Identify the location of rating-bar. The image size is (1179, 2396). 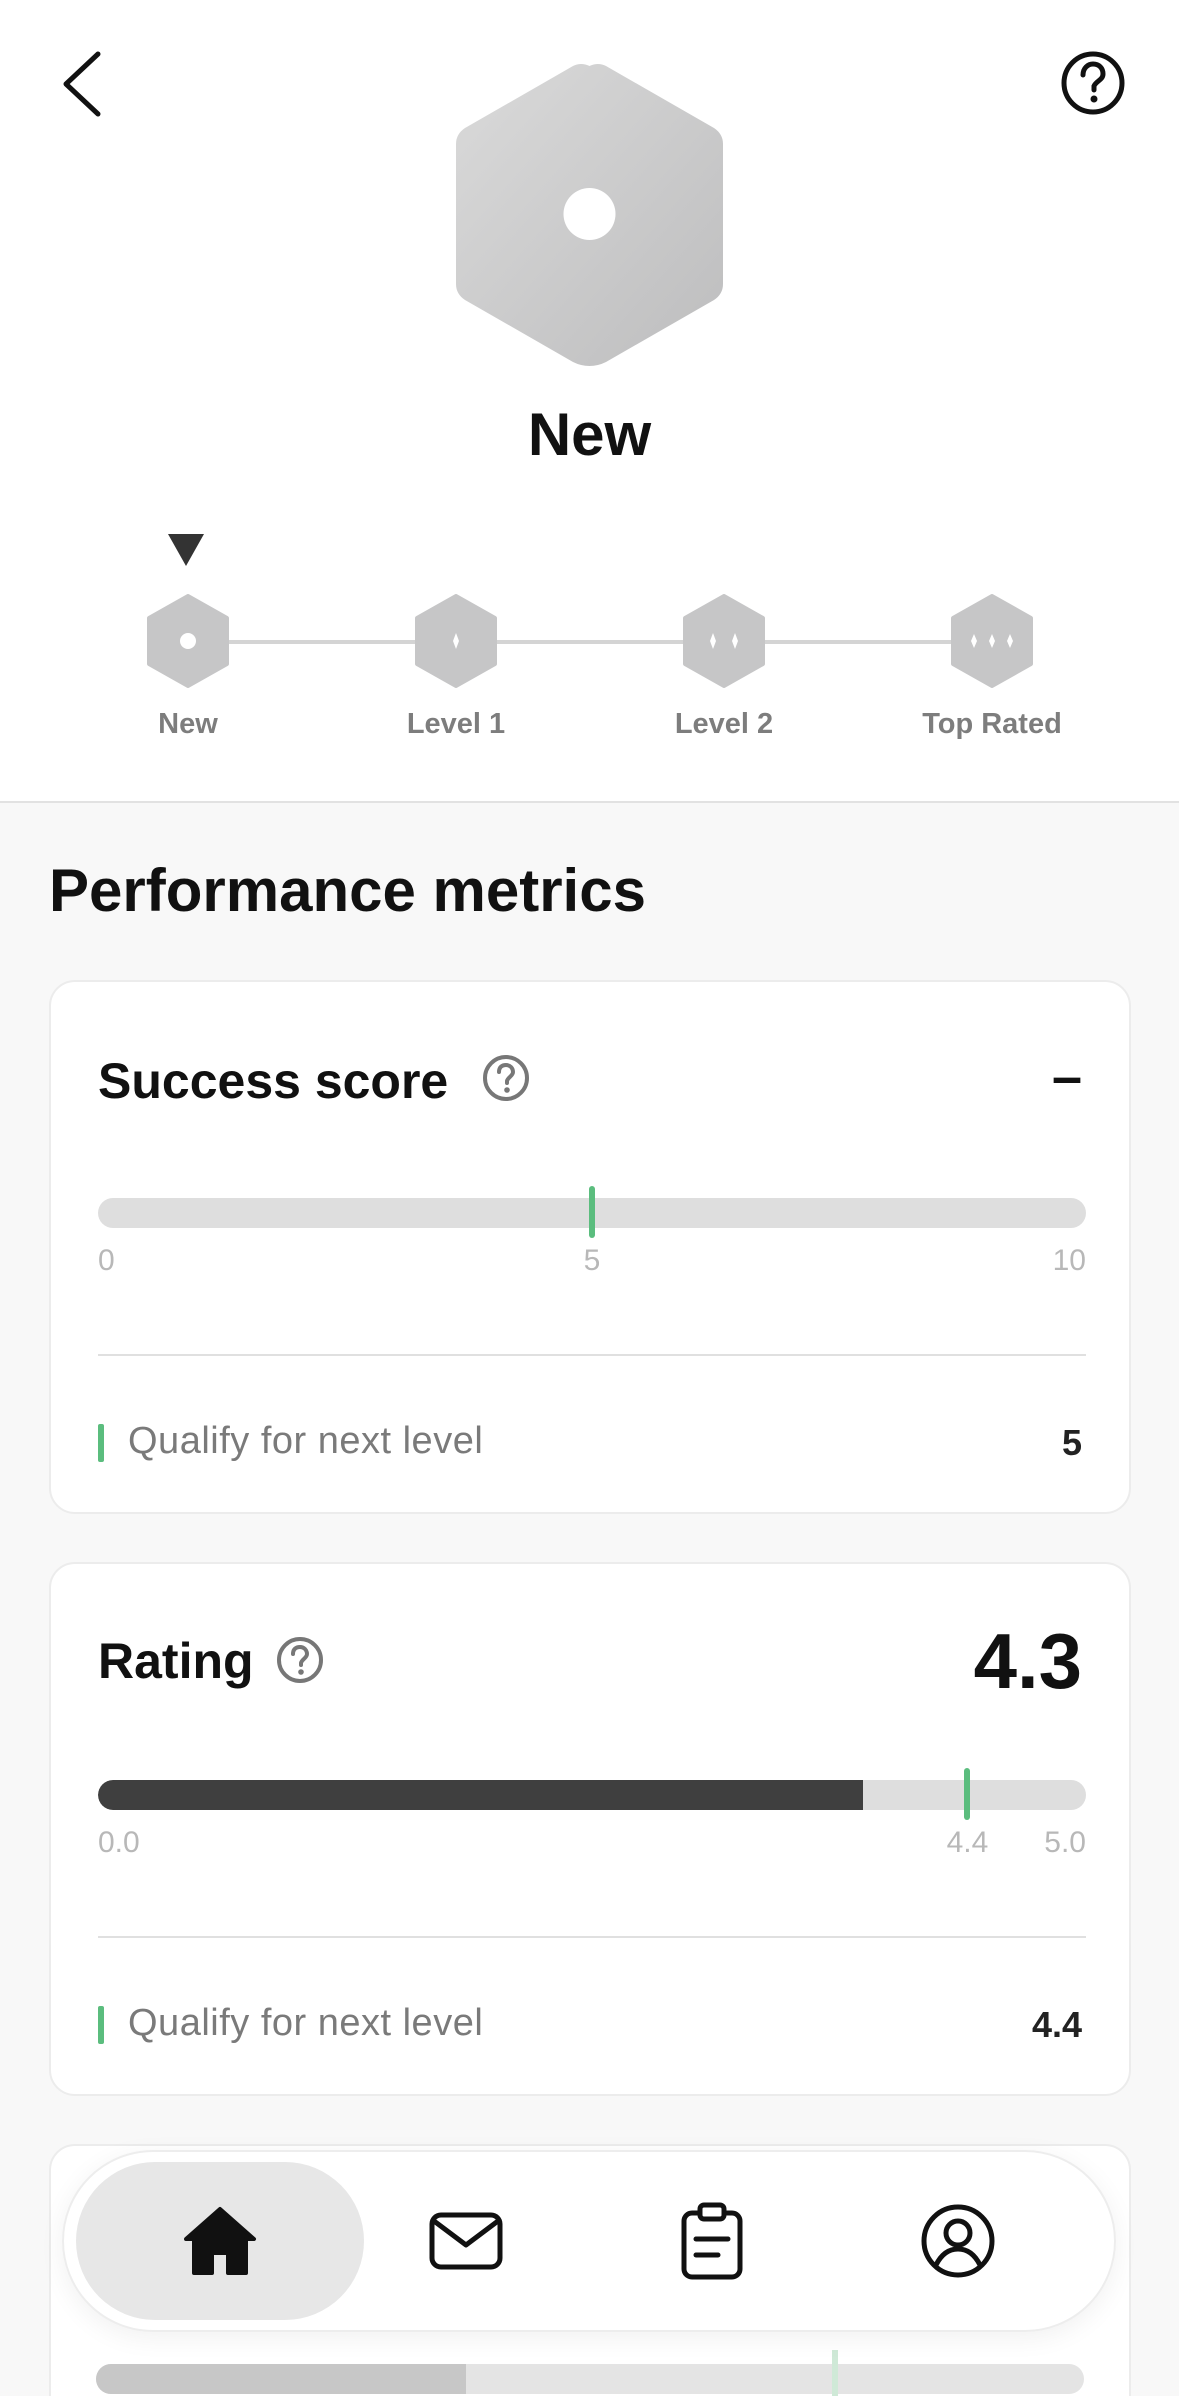
(592, 1795).